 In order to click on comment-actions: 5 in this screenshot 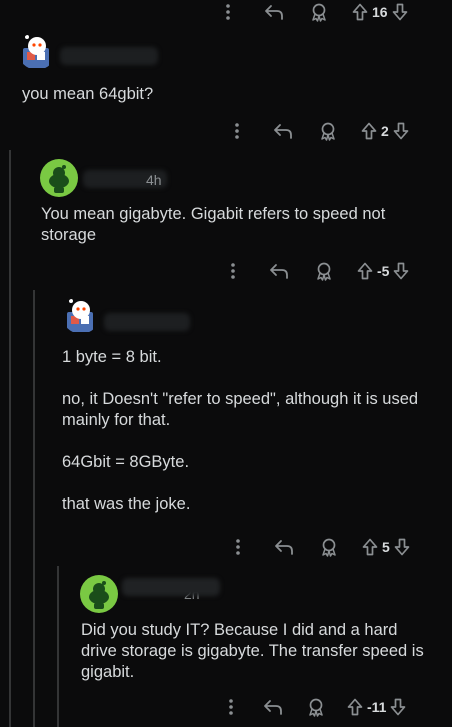, I will do `click(336, 547)`.